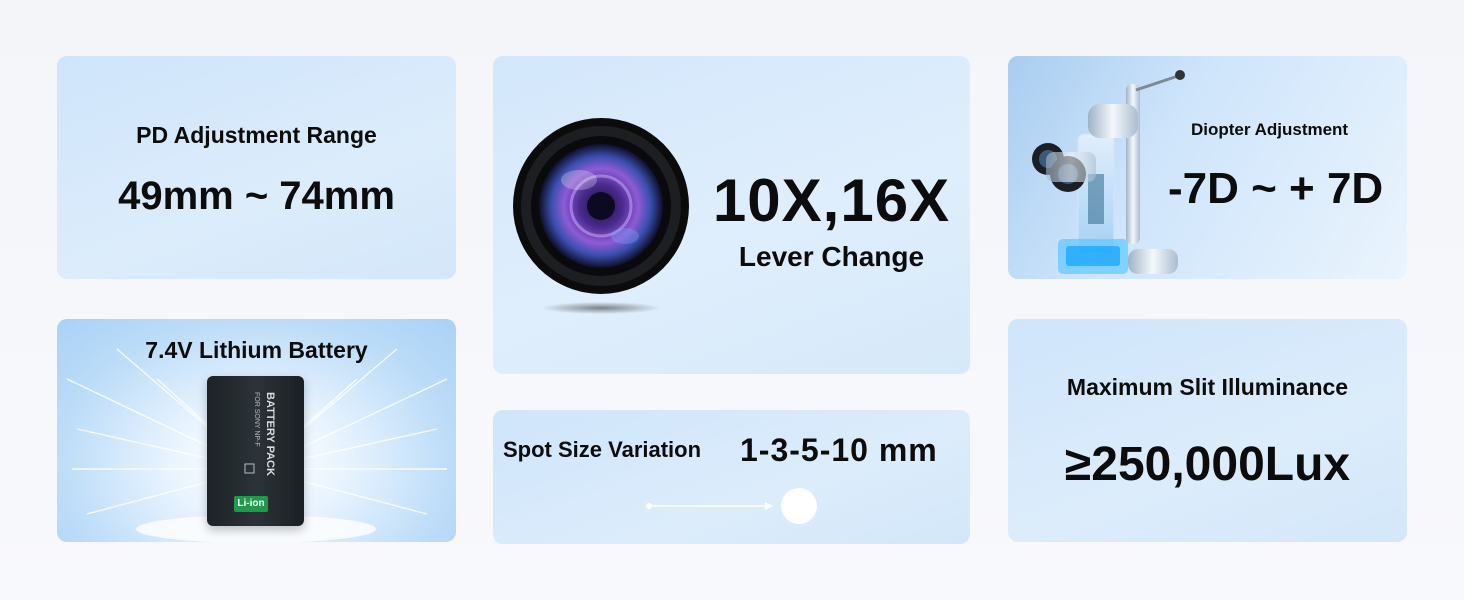 The width and height of the screenshot is (1464, 600). I want to click on diopter-card: Diopter Adjustment -7D ~ + 7D, so click(1207, 167).